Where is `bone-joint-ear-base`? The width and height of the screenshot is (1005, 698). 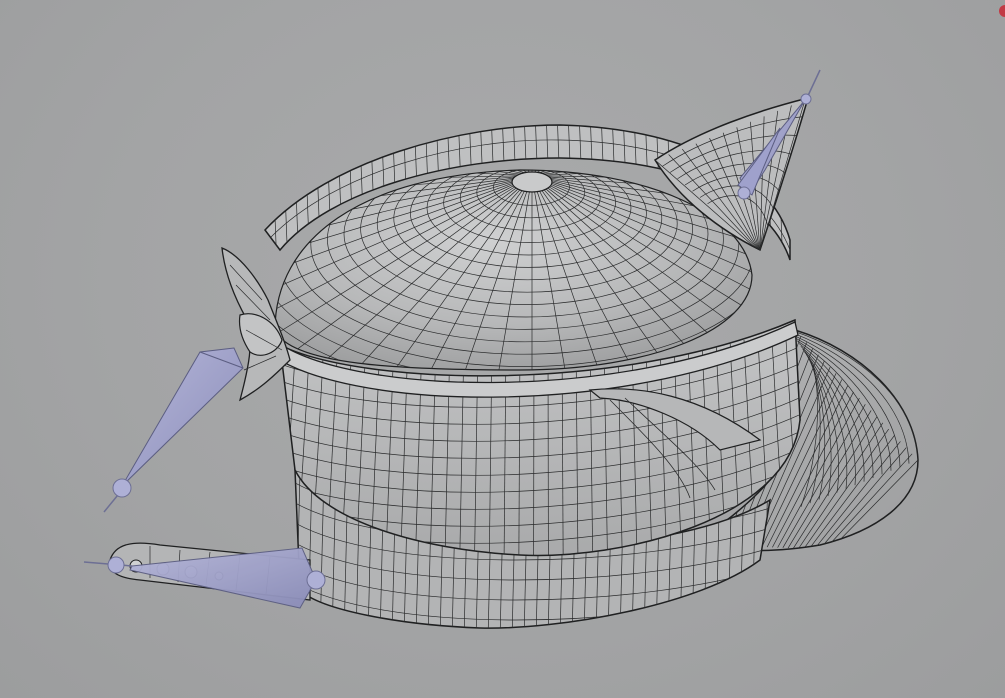
bone-joint-ear-base is located at coordinates (744, 193).